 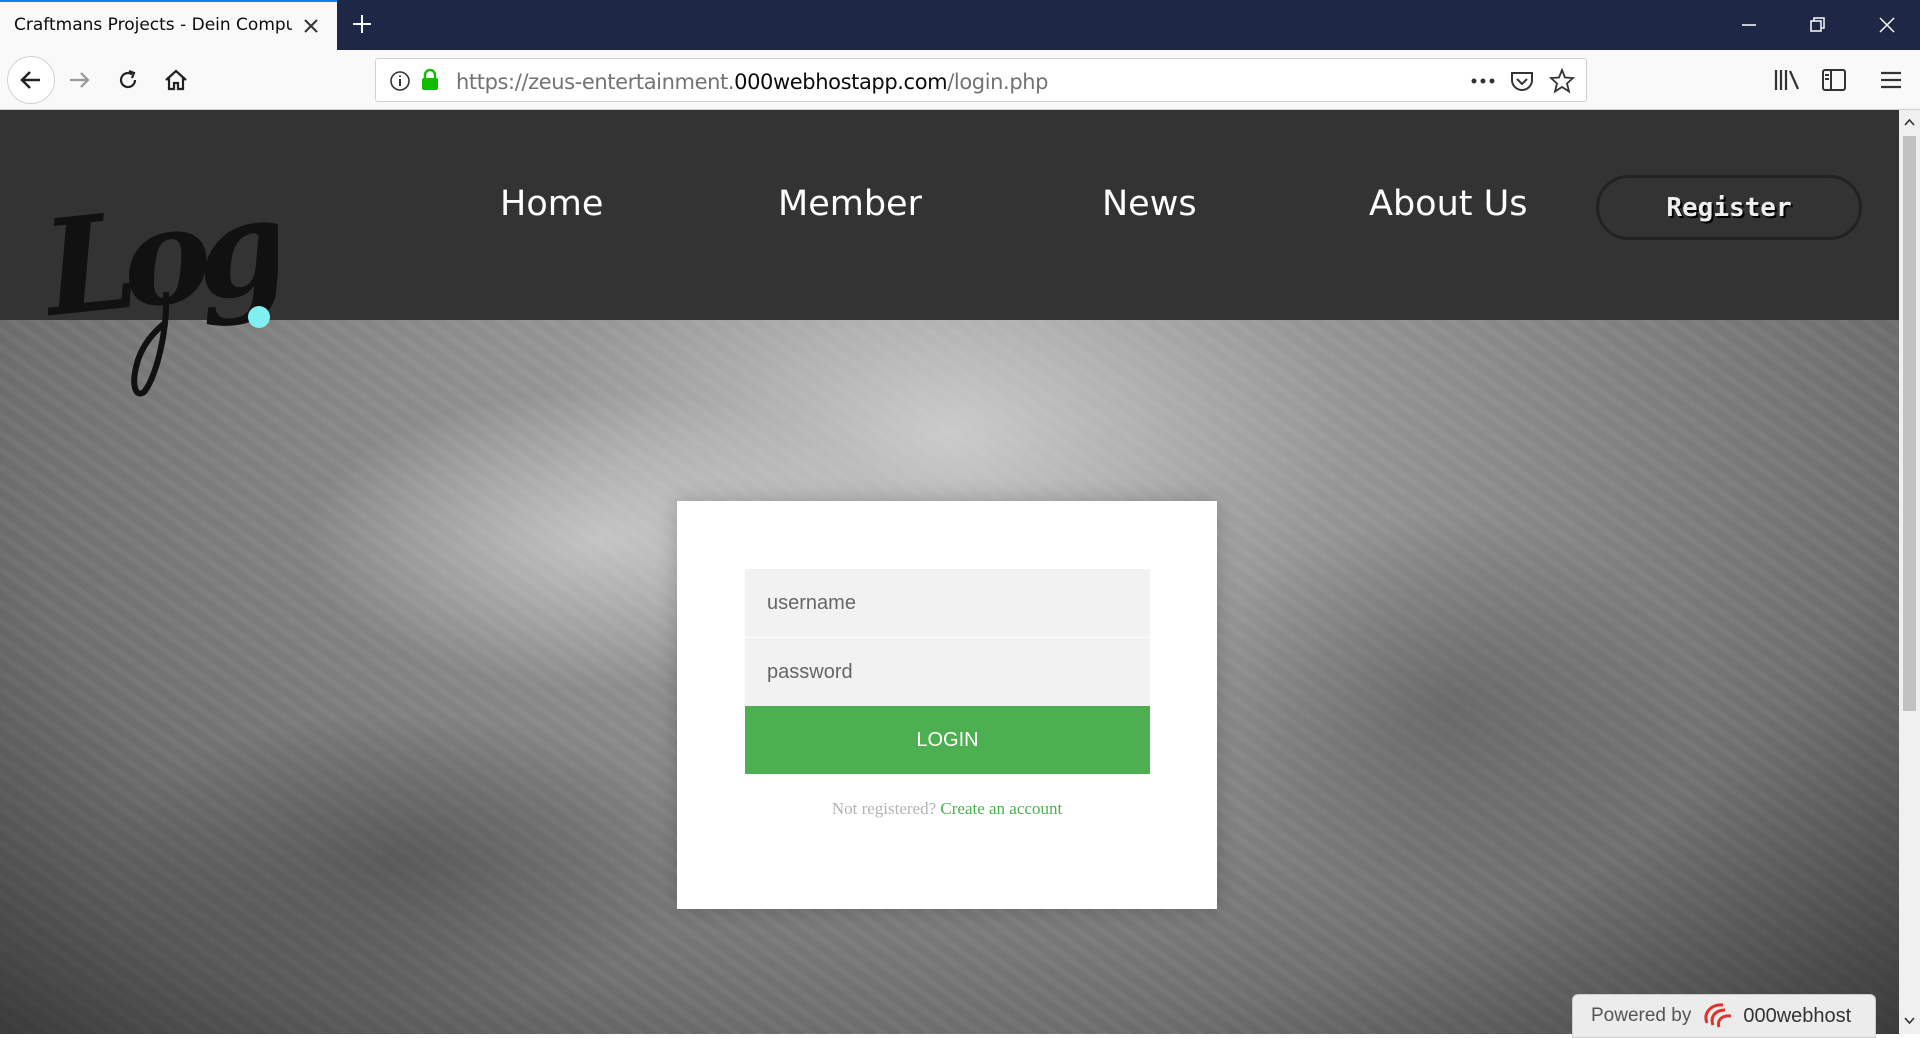 I want to click on menu-icon, so click(x=1891, y=80).